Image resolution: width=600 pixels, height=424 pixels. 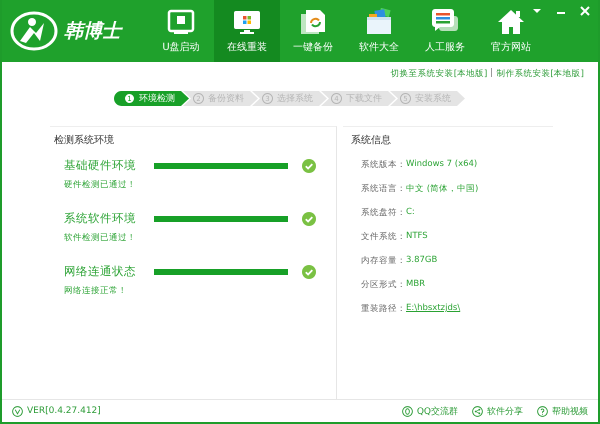 What do you see at coordinates (383, 189) in the screenshot?
I see `info-label: 系统语言：` at bounding box center [383, 189].